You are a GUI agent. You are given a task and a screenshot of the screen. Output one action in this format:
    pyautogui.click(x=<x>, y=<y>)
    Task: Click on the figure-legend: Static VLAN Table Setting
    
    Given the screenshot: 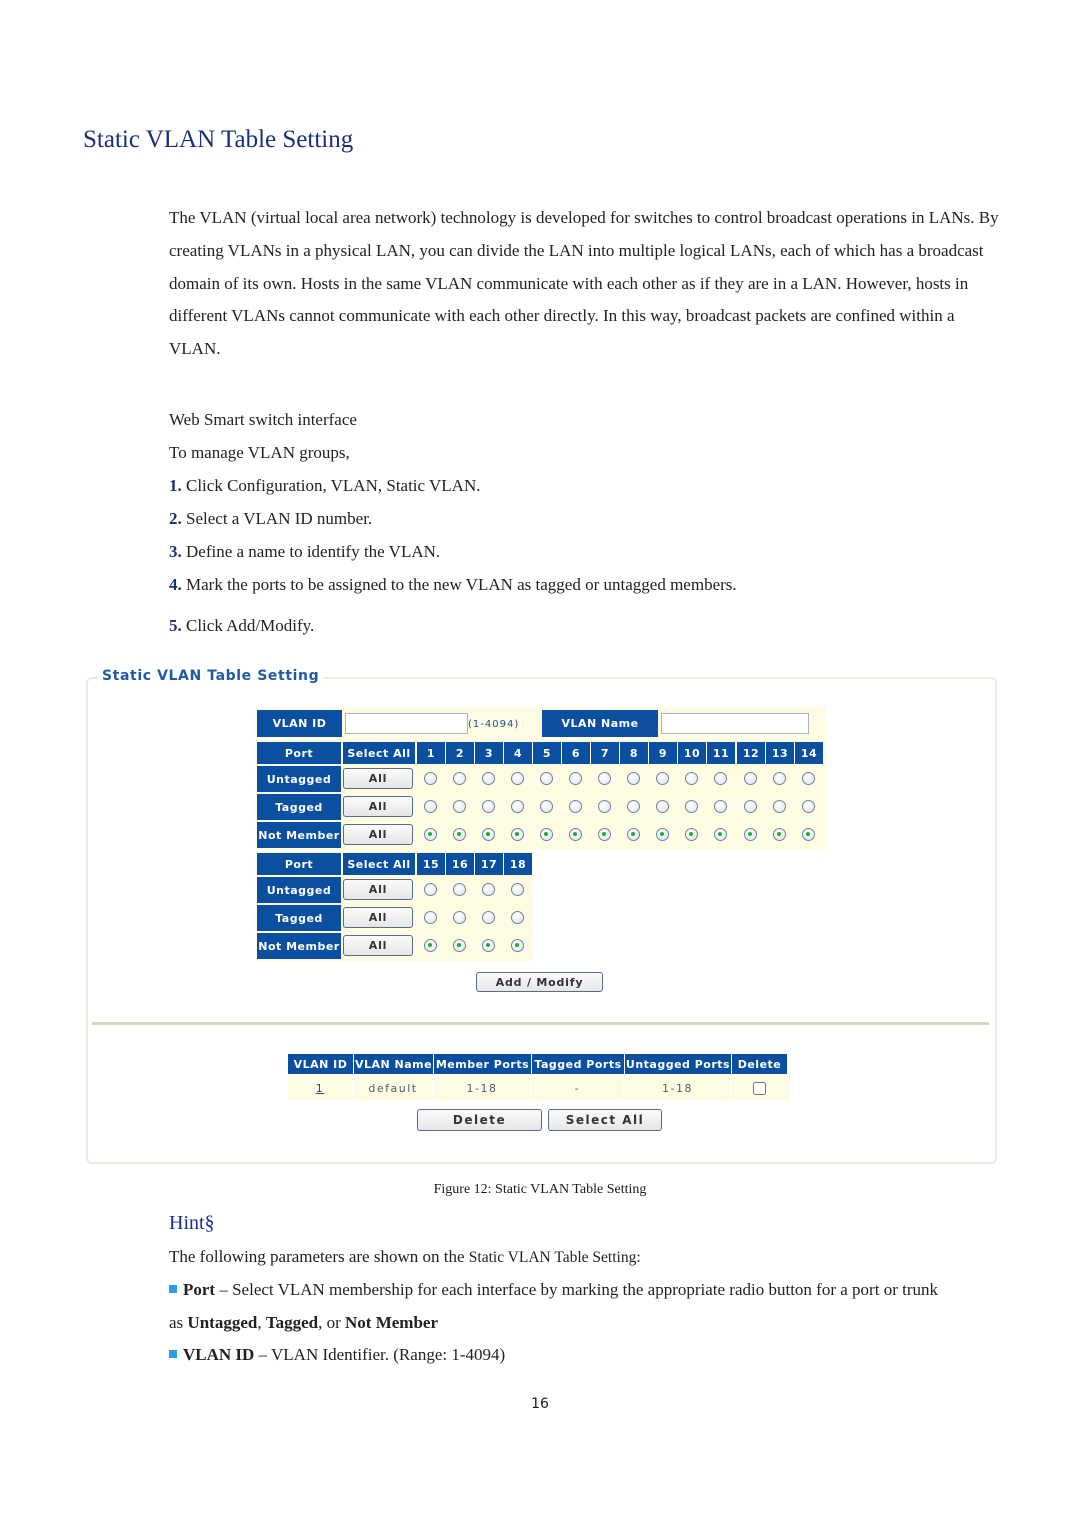 What is the action you would take?
    pyautogui.click(x=211, y=676)
    